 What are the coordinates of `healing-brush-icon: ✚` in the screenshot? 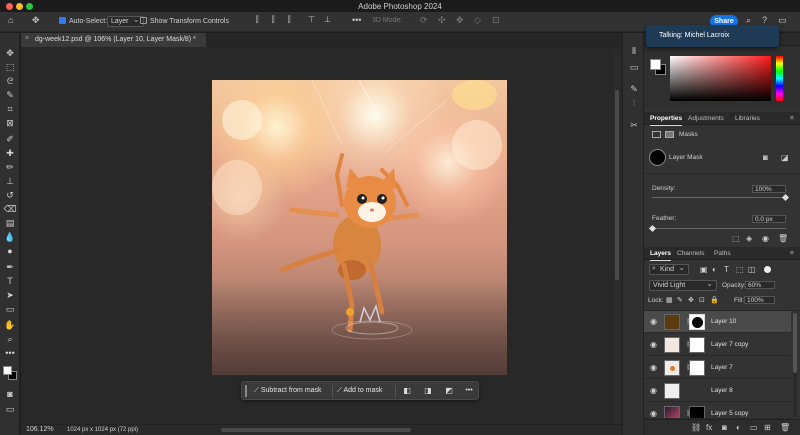 It's located at (10, 153).